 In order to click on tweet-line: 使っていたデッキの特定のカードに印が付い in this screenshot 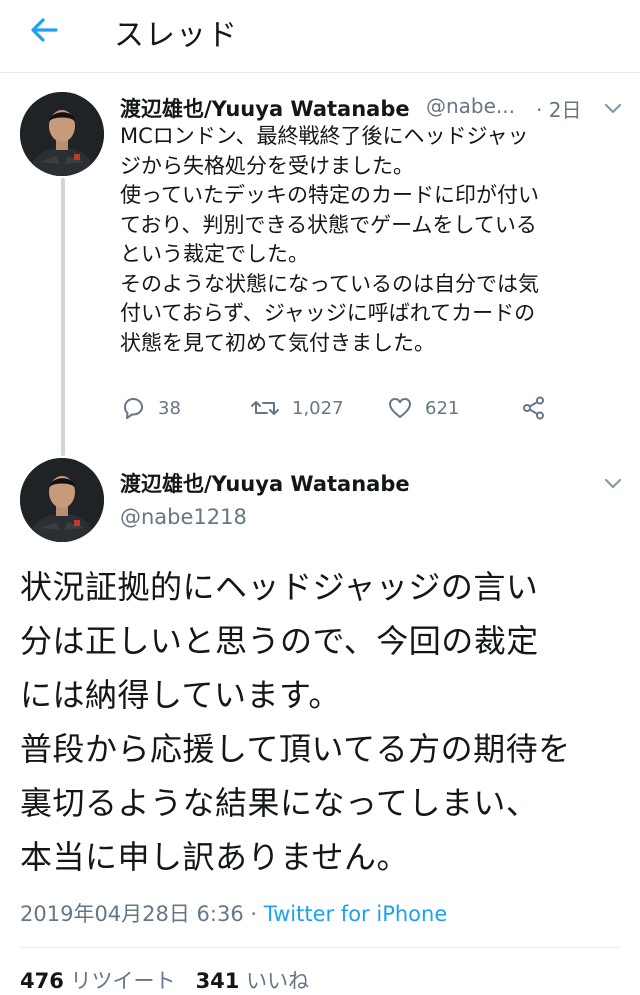, I will do `click(329, 195)`.